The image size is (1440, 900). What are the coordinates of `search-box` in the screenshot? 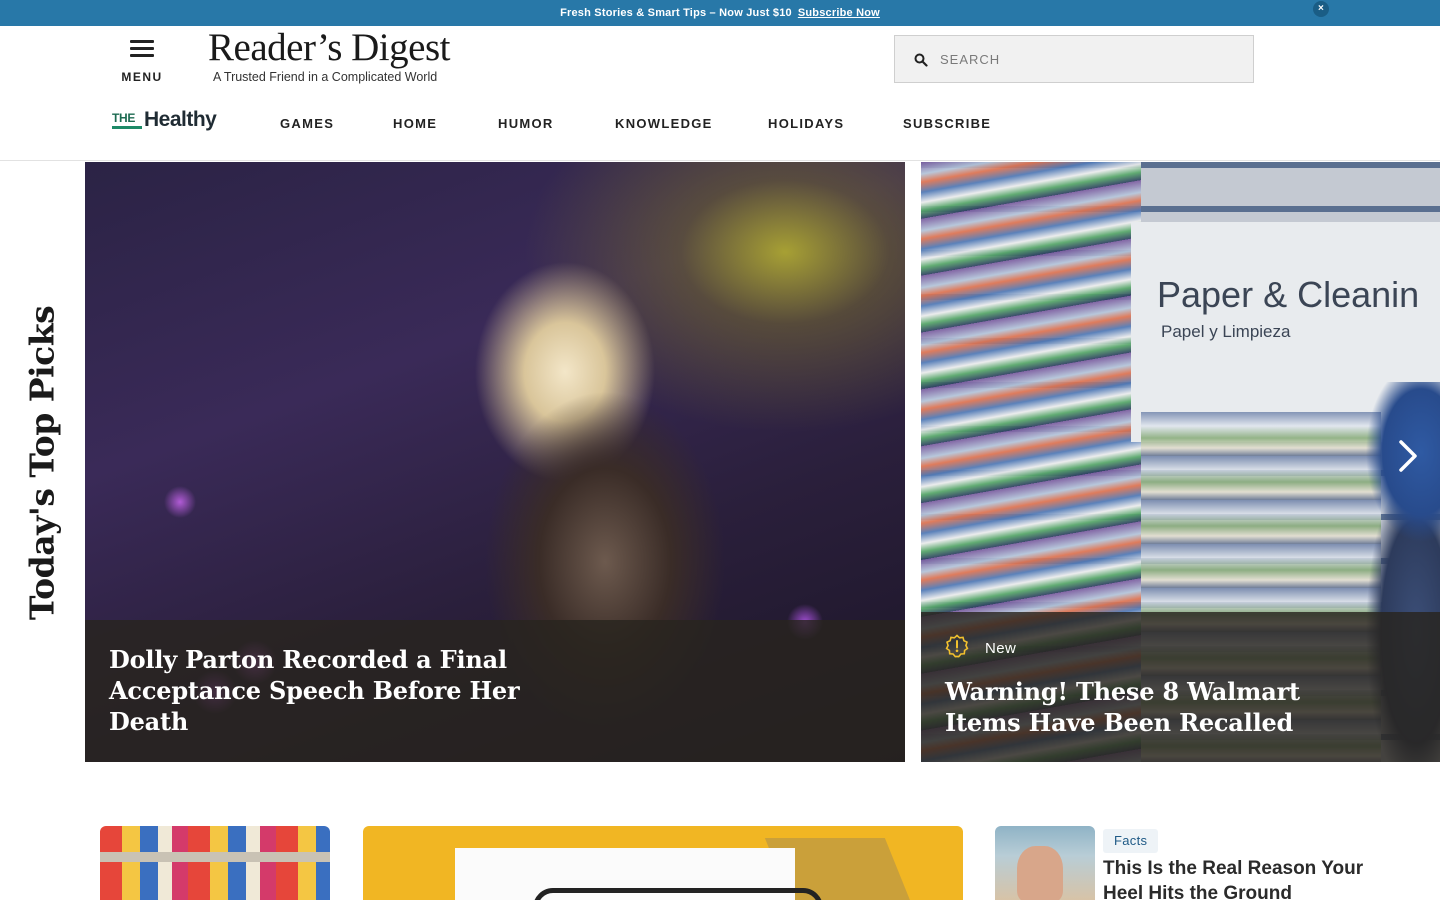 It's located at (1074, 59).